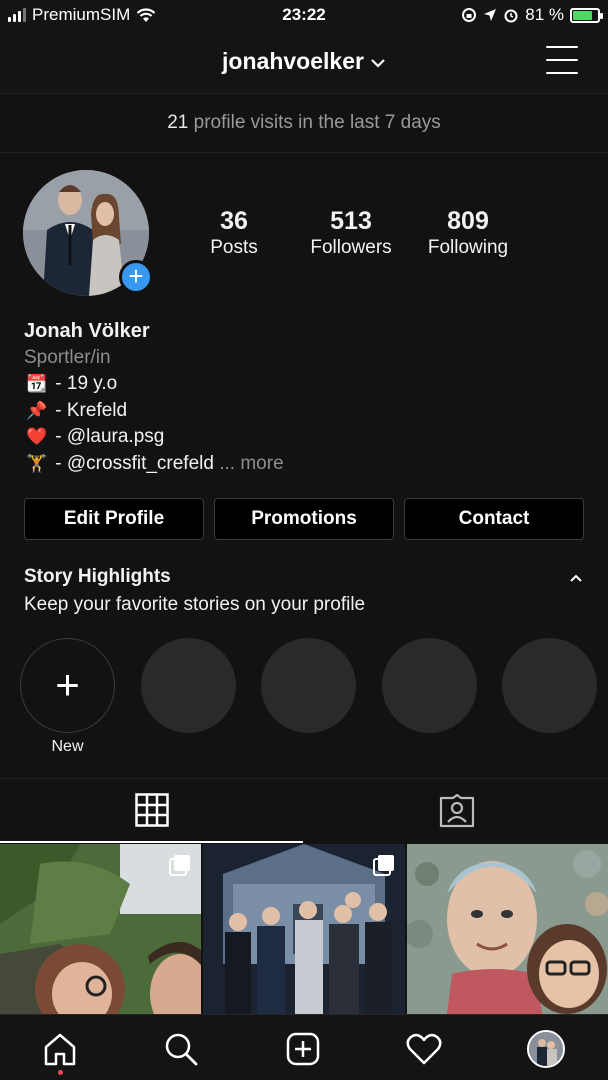 The width and height of the screenshot is (608, 1080). What do you see at coordinates (304, 16) in the screenshot?
I see `status-bar: PremiumSIM 23:22 81 %` at bounding box center [304, 16].